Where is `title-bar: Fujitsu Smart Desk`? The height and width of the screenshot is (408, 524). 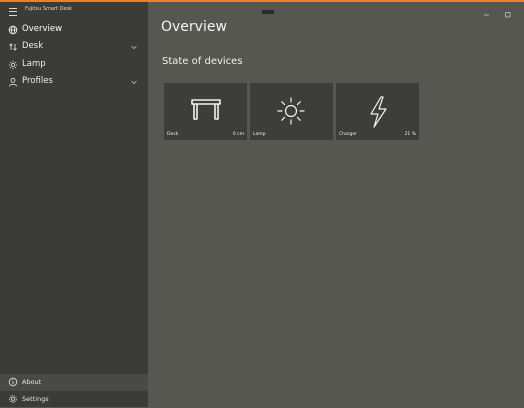 title-bar: Fujitsu Smart Desk is located at coordinates (74, 10).